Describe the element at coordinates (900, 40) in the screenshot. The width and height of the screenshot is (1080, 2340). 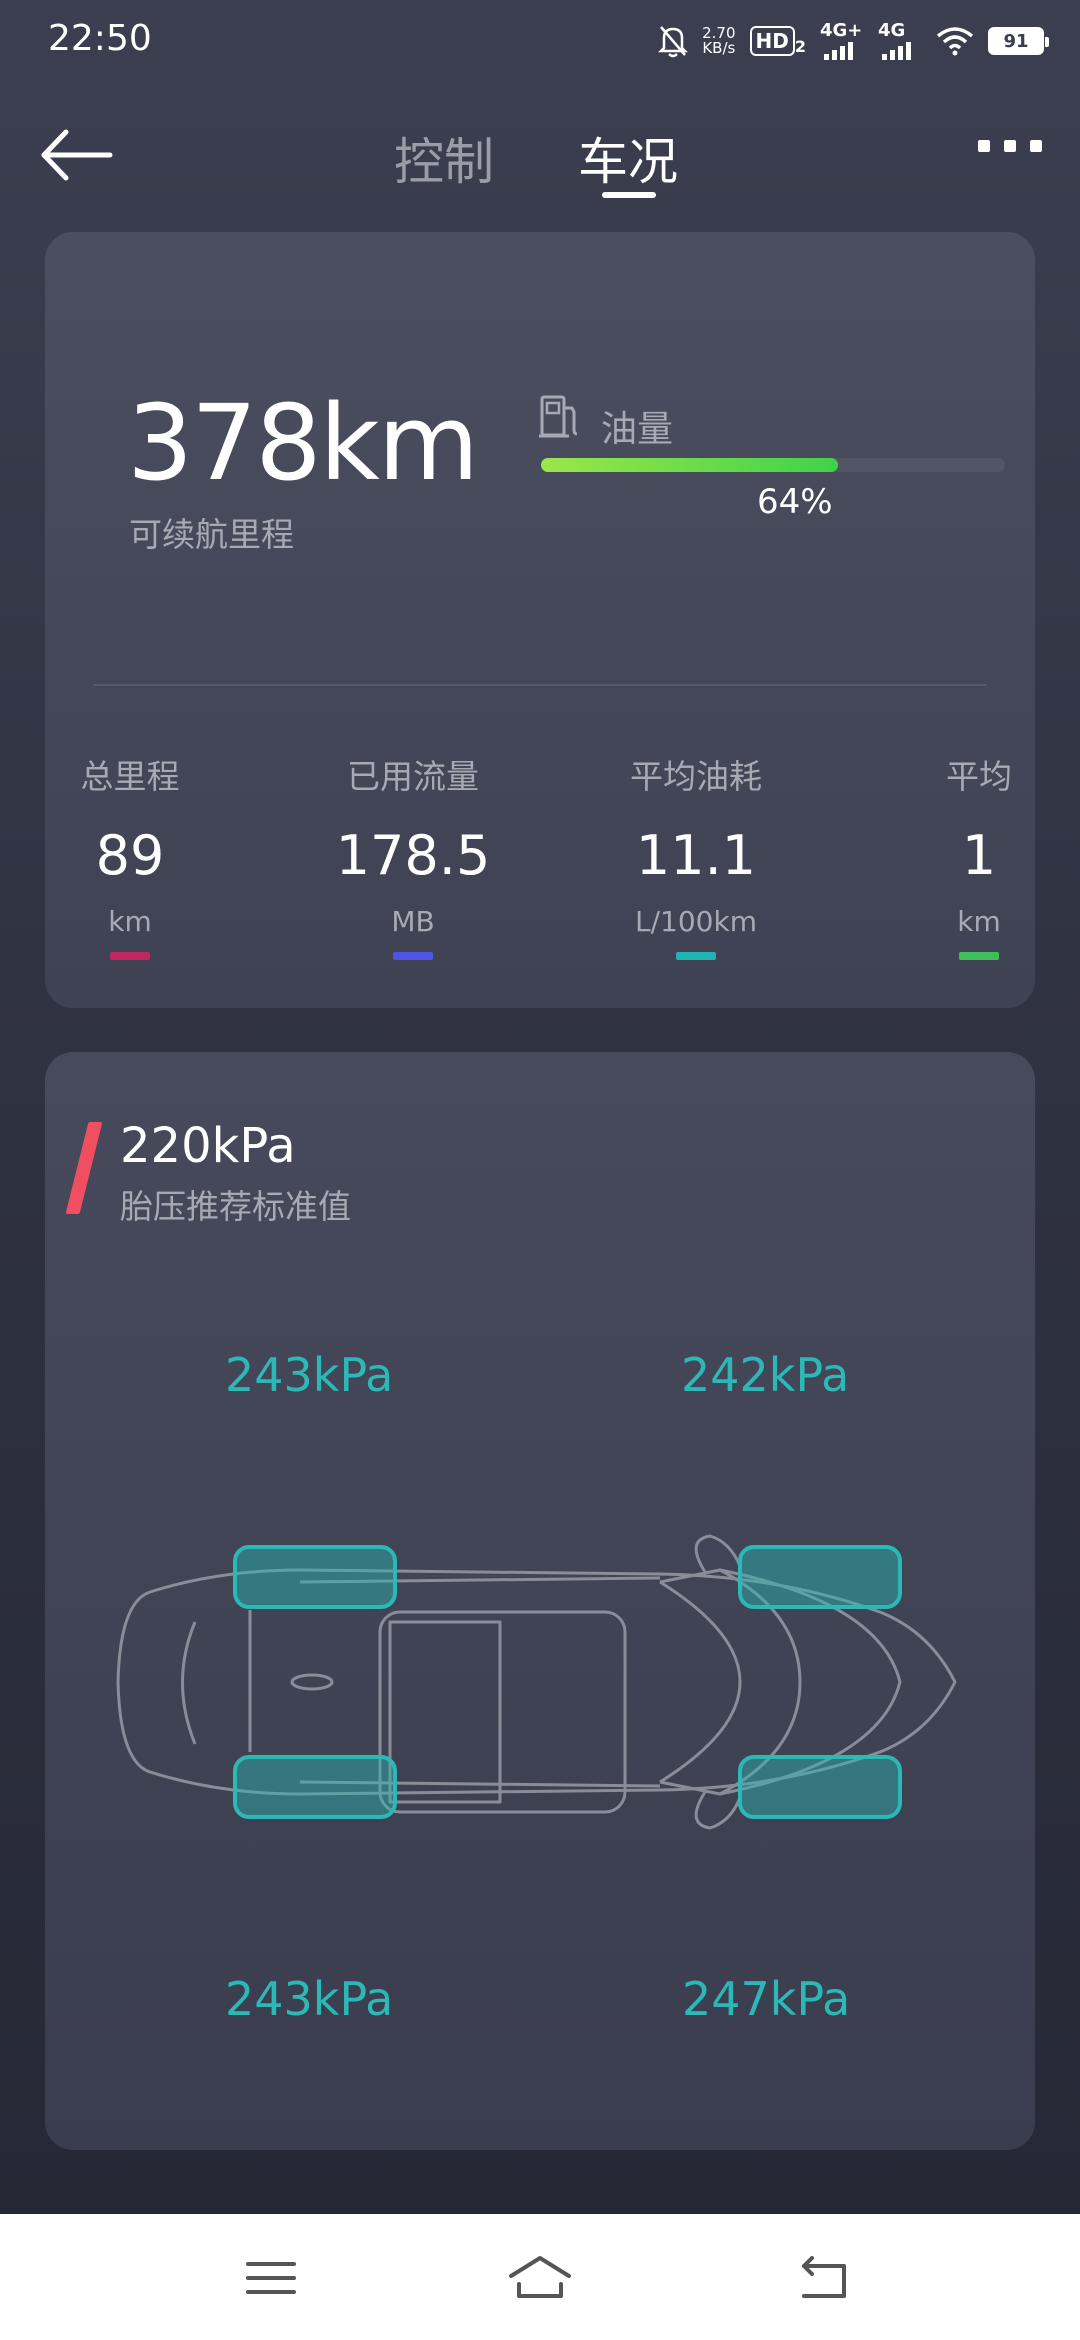
I see `signal-sim2-icon: 4G` at that location.